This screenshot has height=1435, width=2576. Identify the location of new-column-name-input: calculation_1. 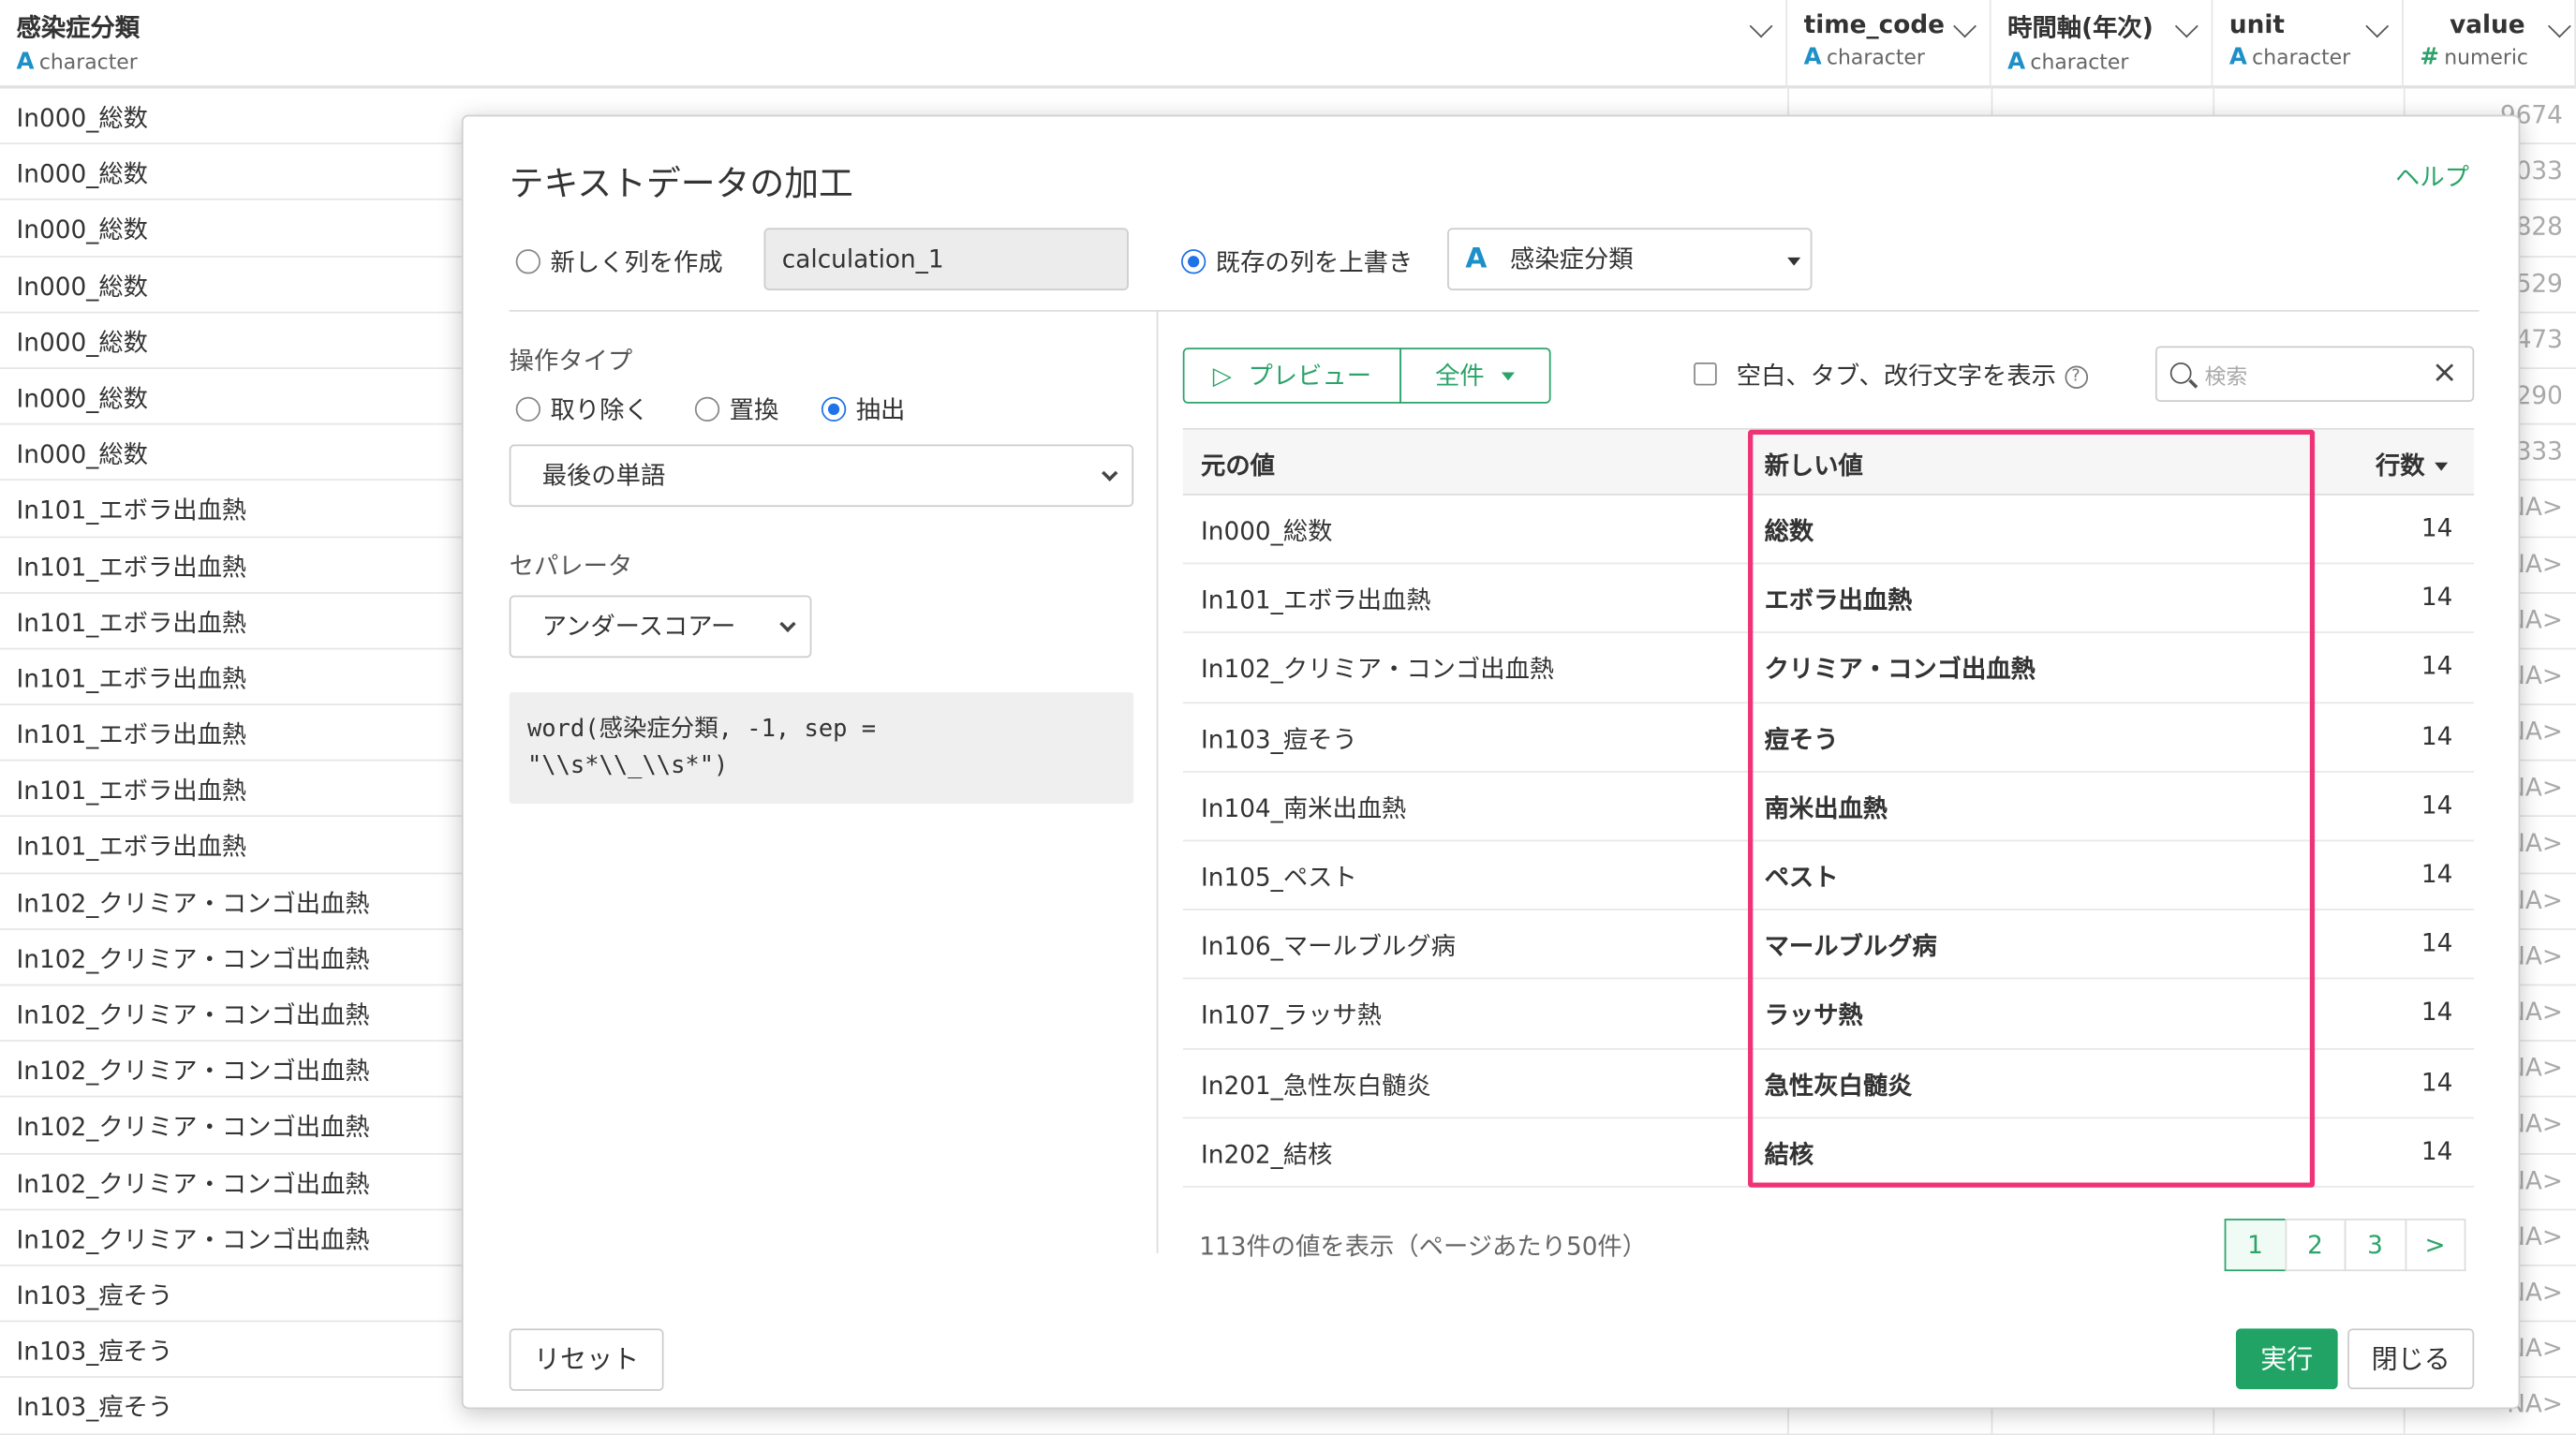
(946, 259).